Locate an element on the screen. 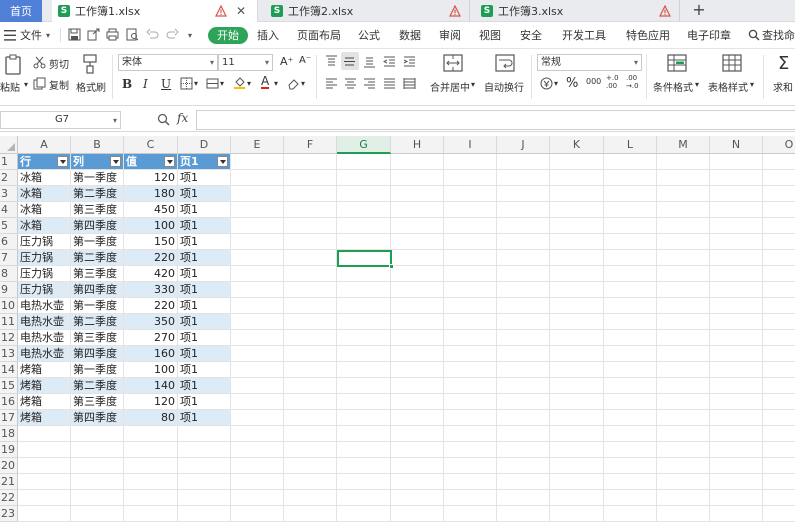  cell-J10 is located at coordinates (523, 306).